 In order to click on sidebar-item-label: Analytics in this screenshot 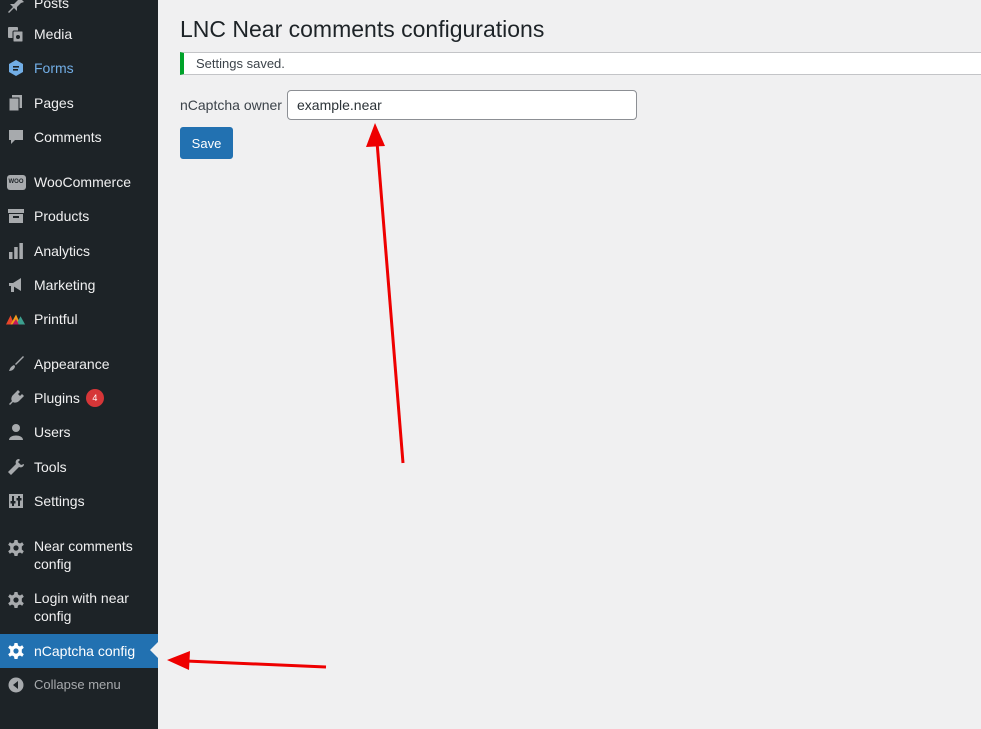, I will do `click(62, 251)`.